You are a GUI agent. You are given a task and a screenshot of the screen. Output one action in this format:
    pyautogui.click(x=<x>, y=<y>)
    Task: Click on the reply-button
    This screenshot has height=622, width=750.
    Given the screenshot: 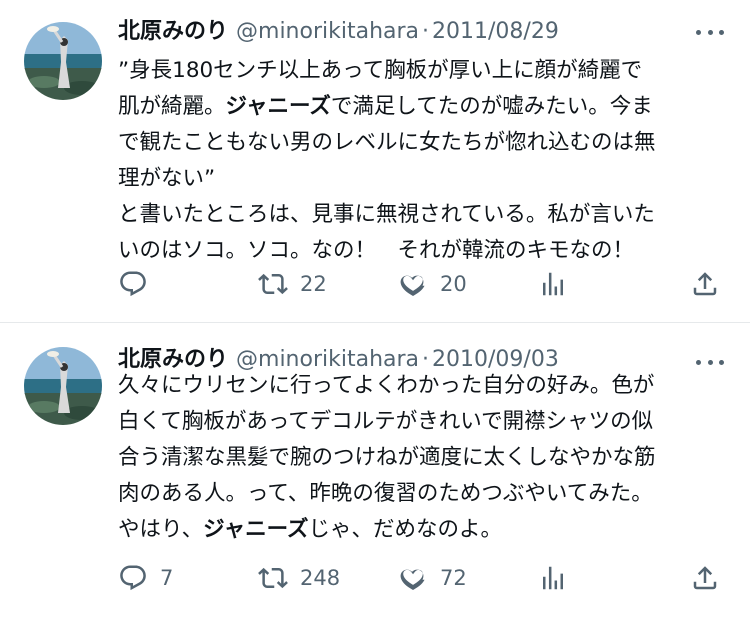 What is the action you would take?
    pyautogui.click(x=139, y=284)
    